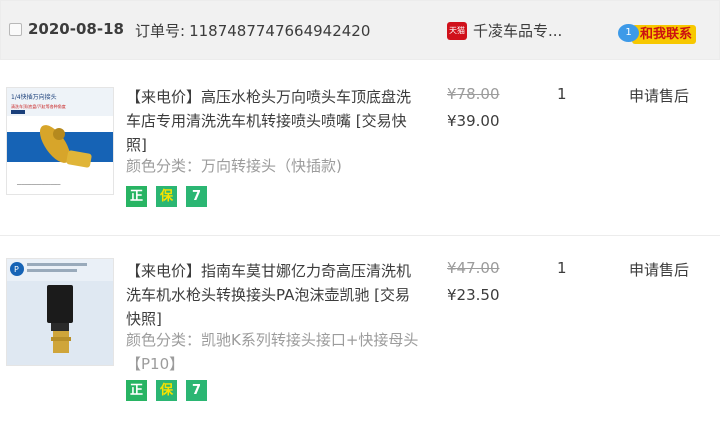 The image size is (720, 423). Describe the element at coordinates (628, 33) in the screenshot. I see `chat-bubble-icon: 1` at that location.